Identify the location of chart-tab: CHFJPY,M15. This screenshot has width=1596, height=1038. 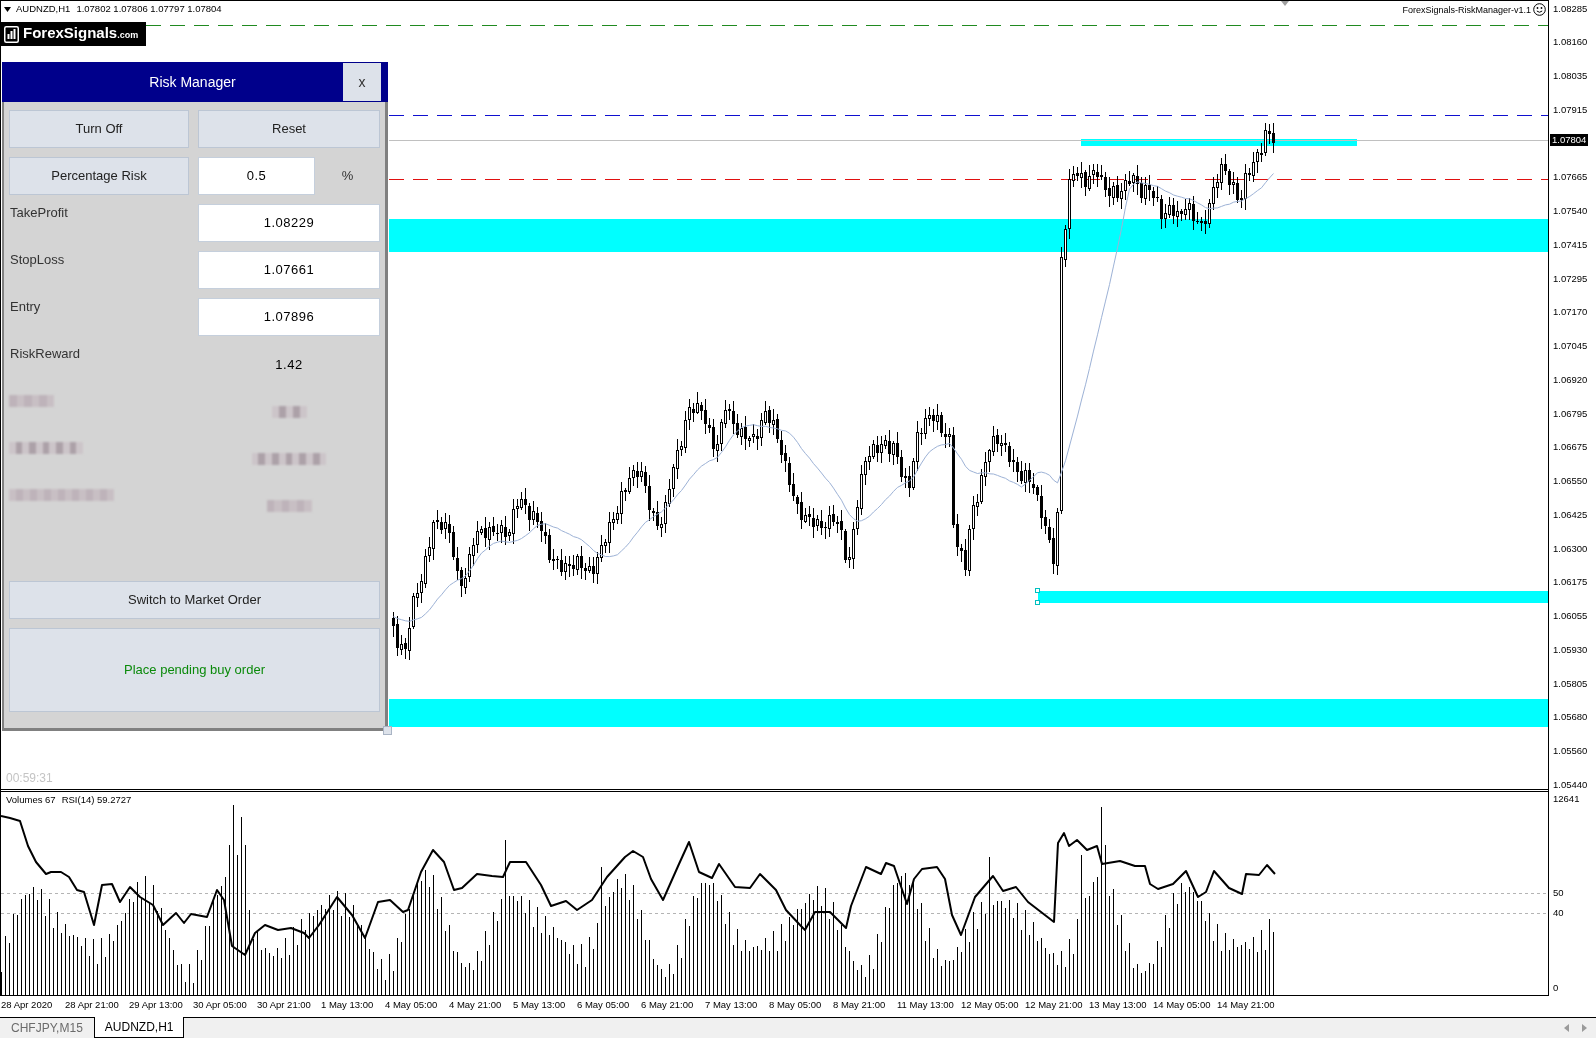
(47, 1028).